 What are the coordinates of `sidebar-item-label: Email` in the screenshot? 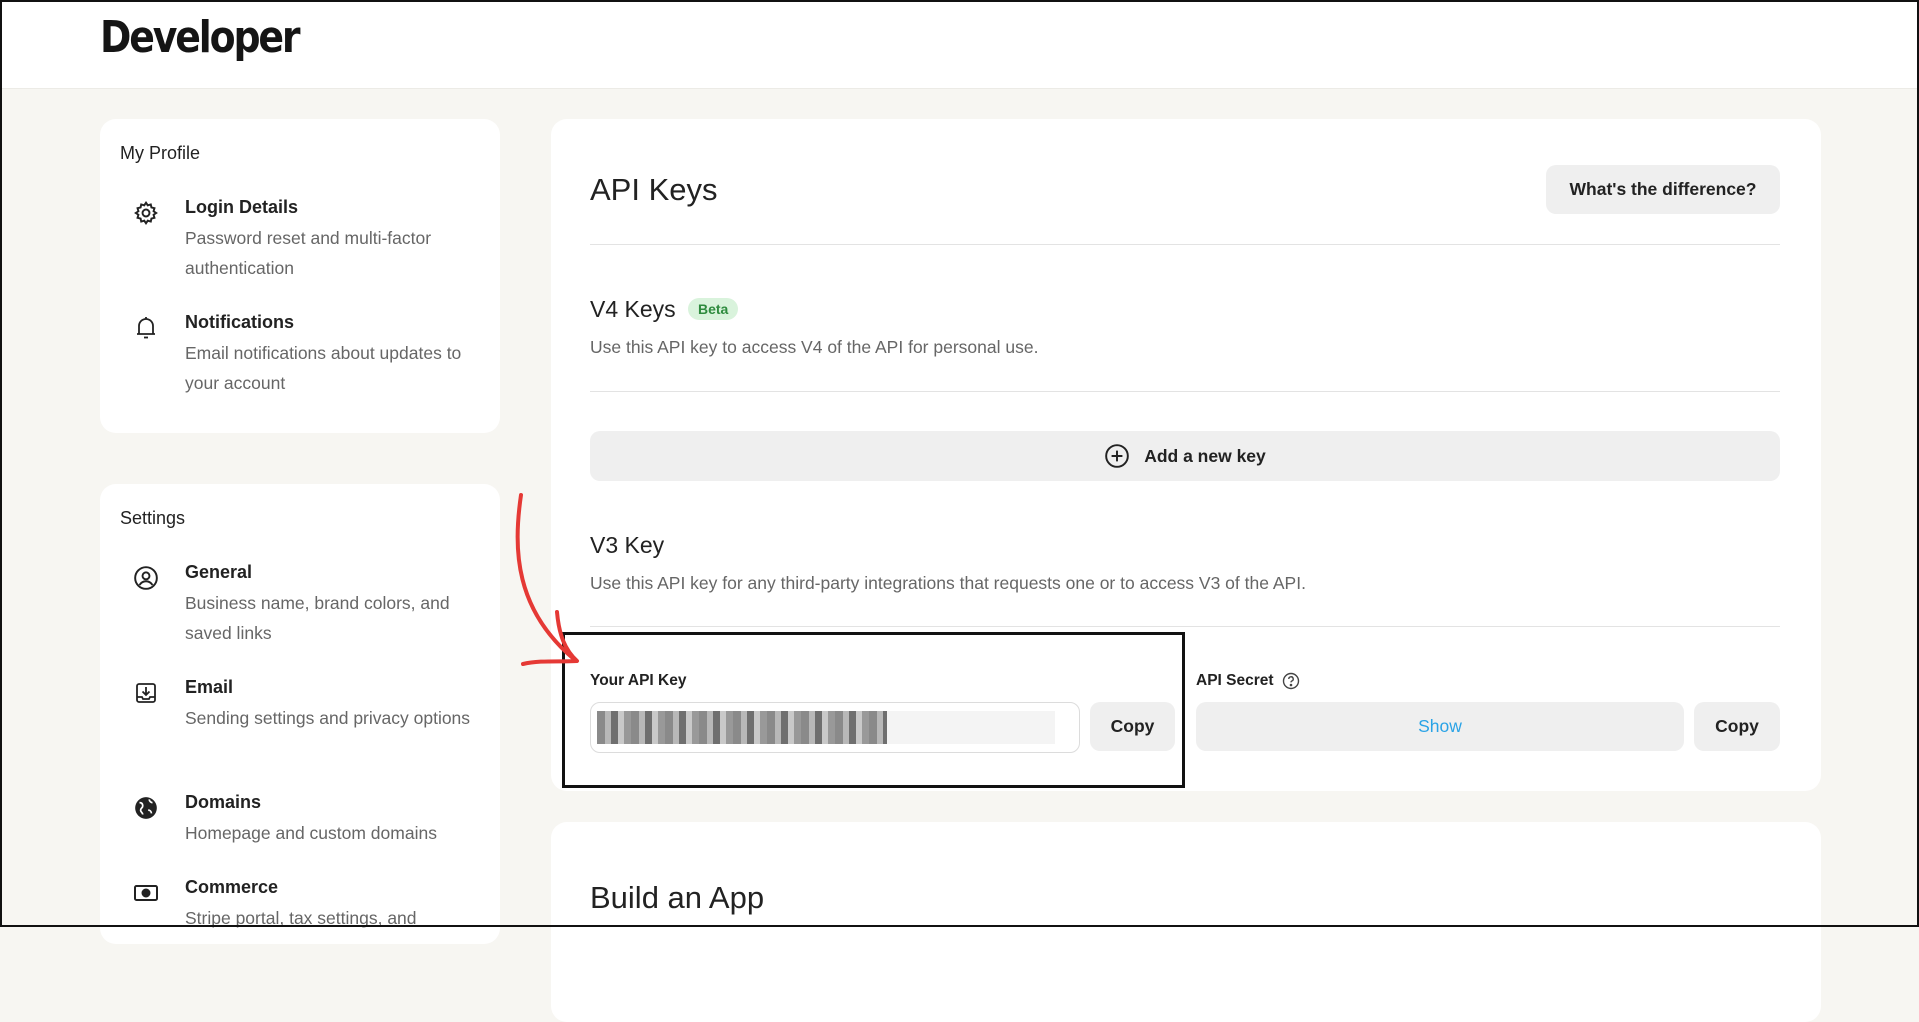 It's located at (209, 687).